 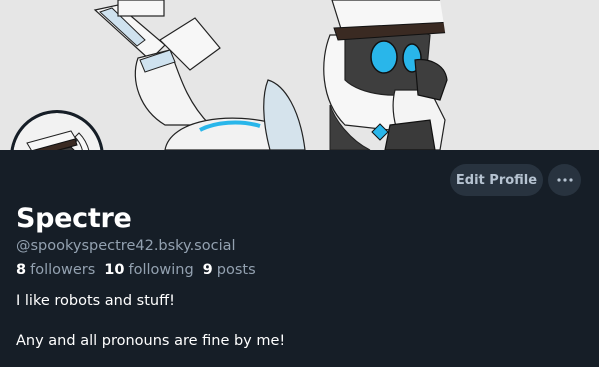 What do you see at coordinates (21, 270) in the screenshot?
I see `followers-count: 8` at bounding box center [21, 270].